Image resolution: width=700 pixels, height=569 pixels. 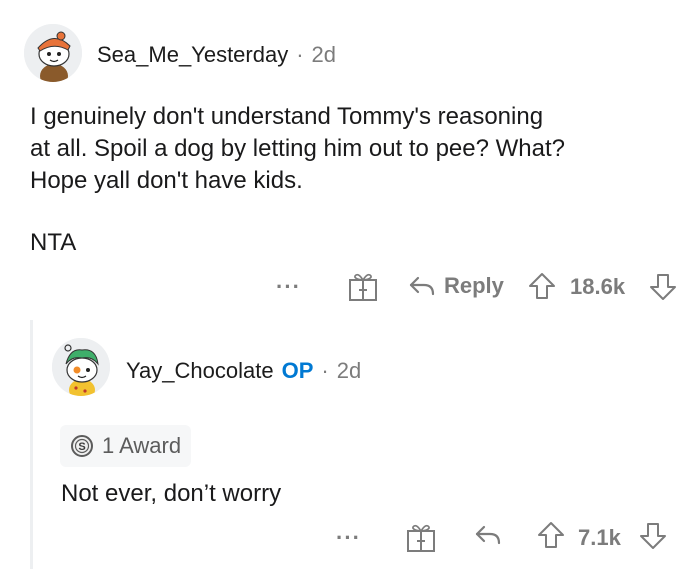 I want to click on vote-score: 7.1k, so click(x=599, y=538).